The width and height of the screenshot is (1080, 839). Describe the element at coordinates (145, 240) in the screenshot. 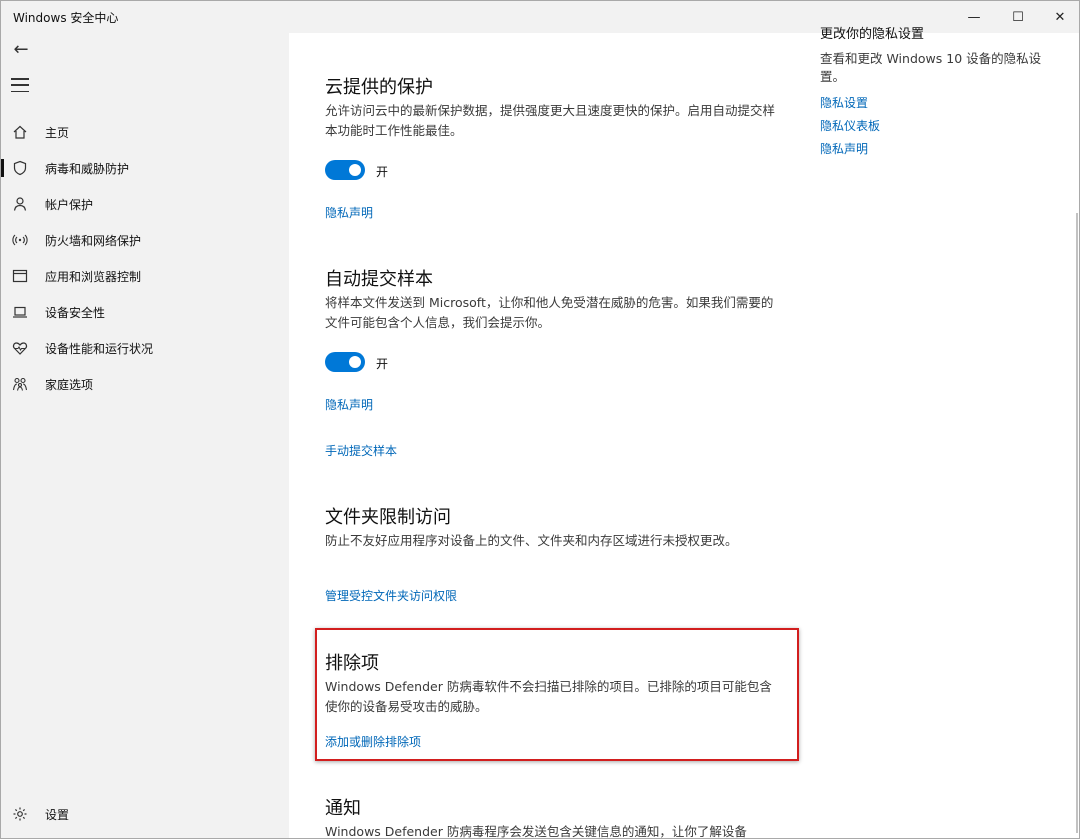

I see `sidebar-item-firewall: 防火墙和网络保护` at that location.